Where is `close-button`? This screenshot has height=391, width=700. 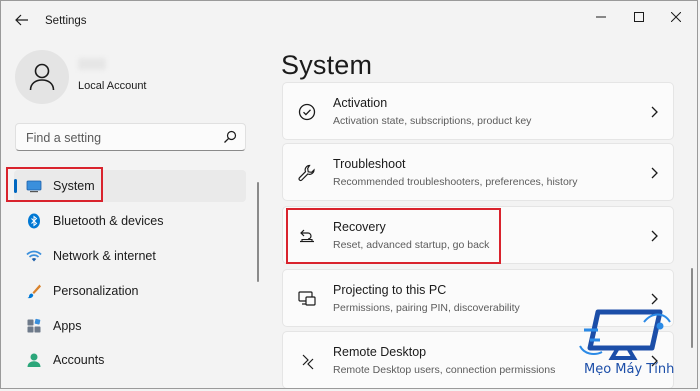 close-button is located at coordinates (676, 17).